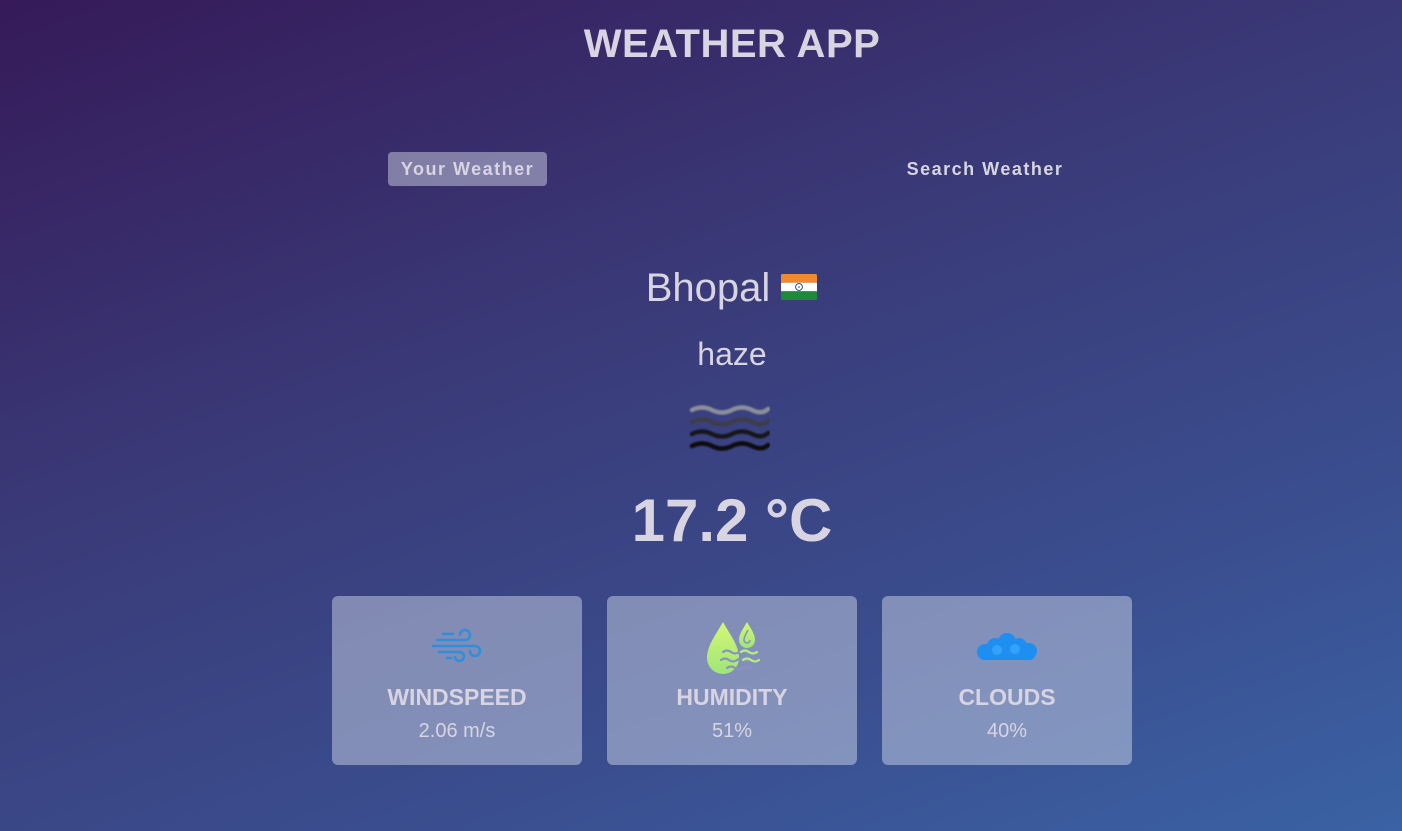  I want to click on humidity-label: HUMIDITY, so click(732, 697).